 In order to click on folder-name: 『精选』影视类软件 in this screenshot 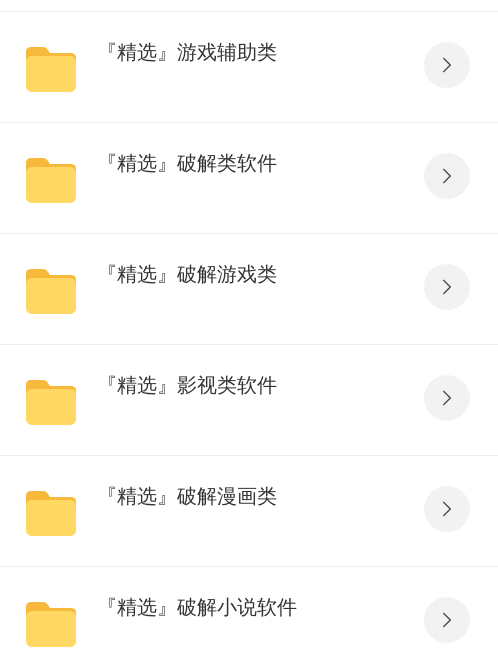, I will do `click(187, 385)`.